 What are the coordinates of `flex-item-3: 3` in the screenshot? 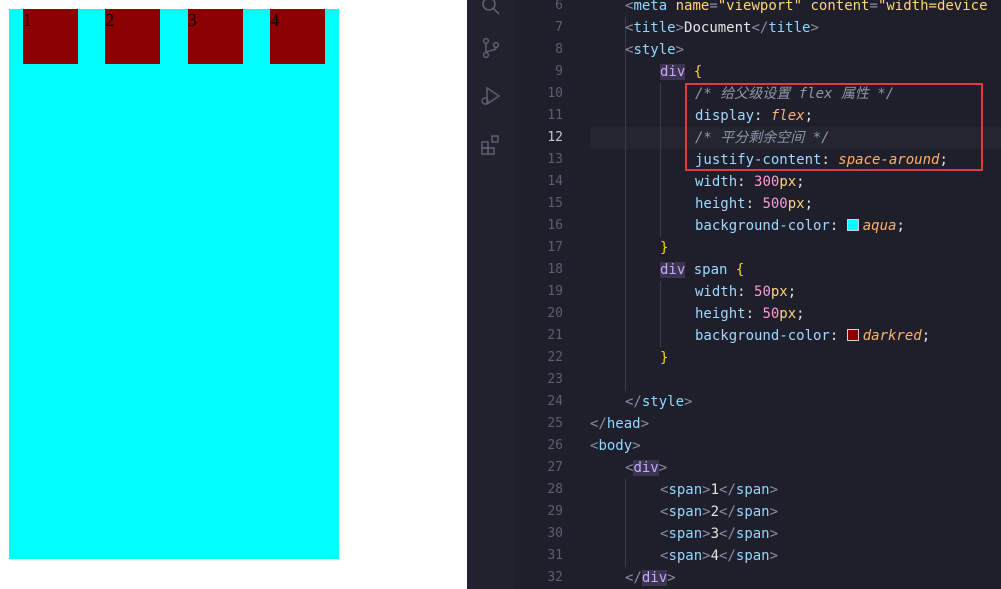 It's located at (215, 36).